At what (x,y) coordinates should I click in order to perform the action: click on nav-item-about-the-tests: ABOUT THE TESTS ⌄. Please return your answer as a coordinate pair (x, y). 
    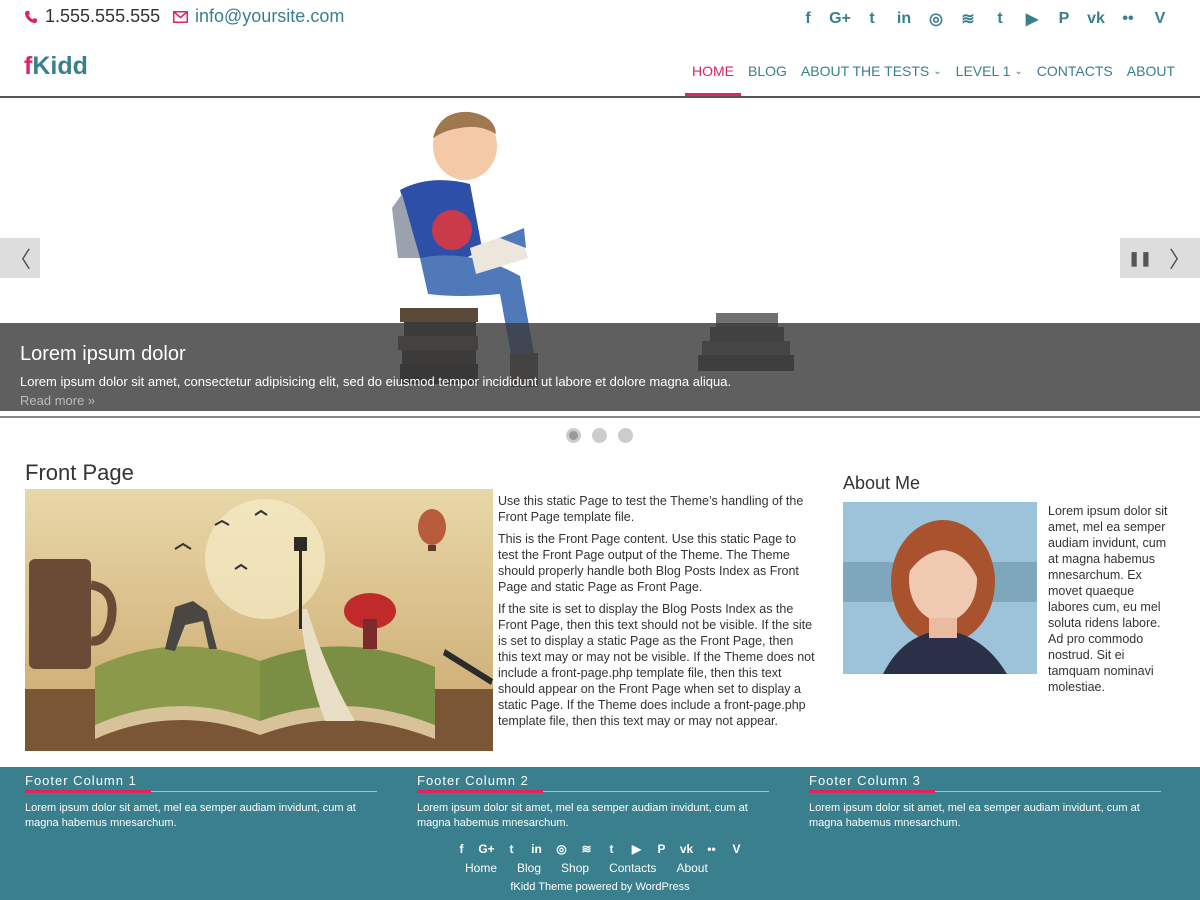
    Looking at the image, I should click on (871, 71).